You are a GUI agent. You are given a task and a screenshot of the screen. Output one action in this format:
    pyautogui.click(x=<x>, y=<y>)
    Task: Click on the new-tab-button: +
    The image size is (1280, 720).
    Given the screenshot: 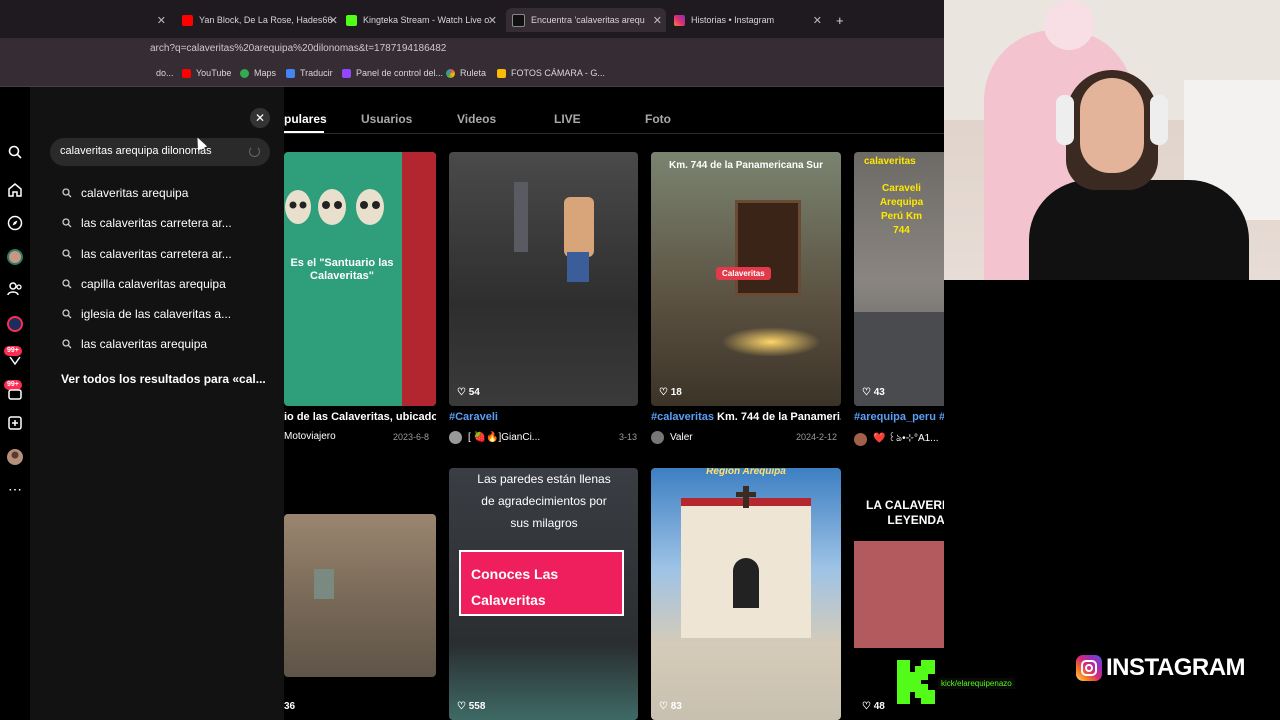 What is the action you would take?
    pyautogui.click(x=843, y=20)
    